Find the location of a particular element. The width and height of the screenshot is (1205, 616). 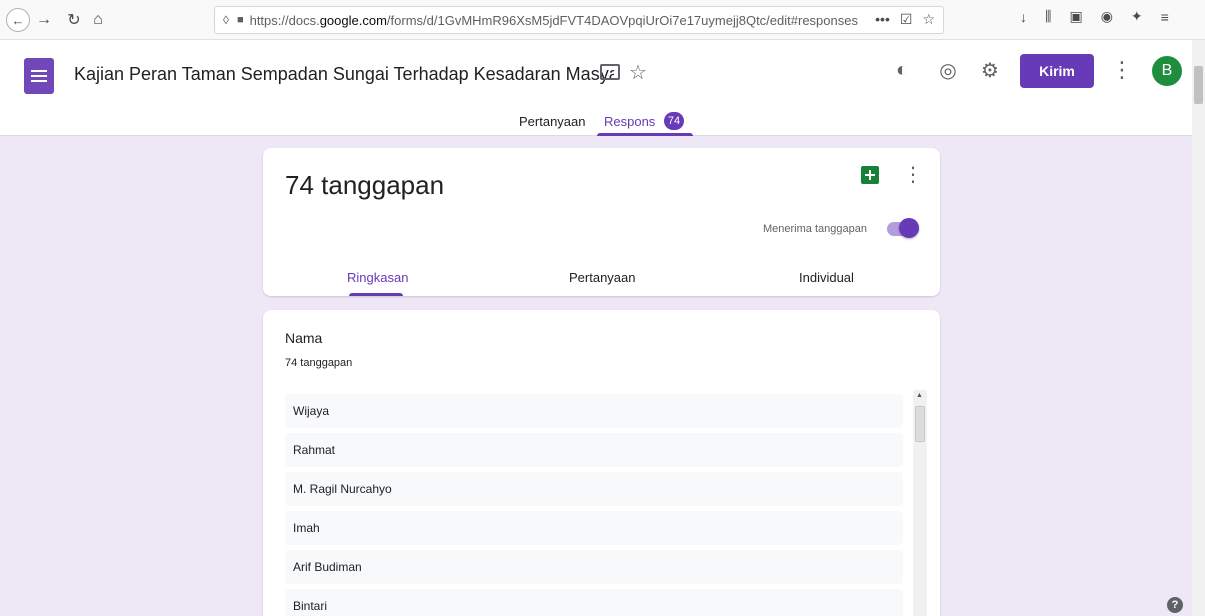

library-icon: ⫼ is located at coordinates (1048, 16).